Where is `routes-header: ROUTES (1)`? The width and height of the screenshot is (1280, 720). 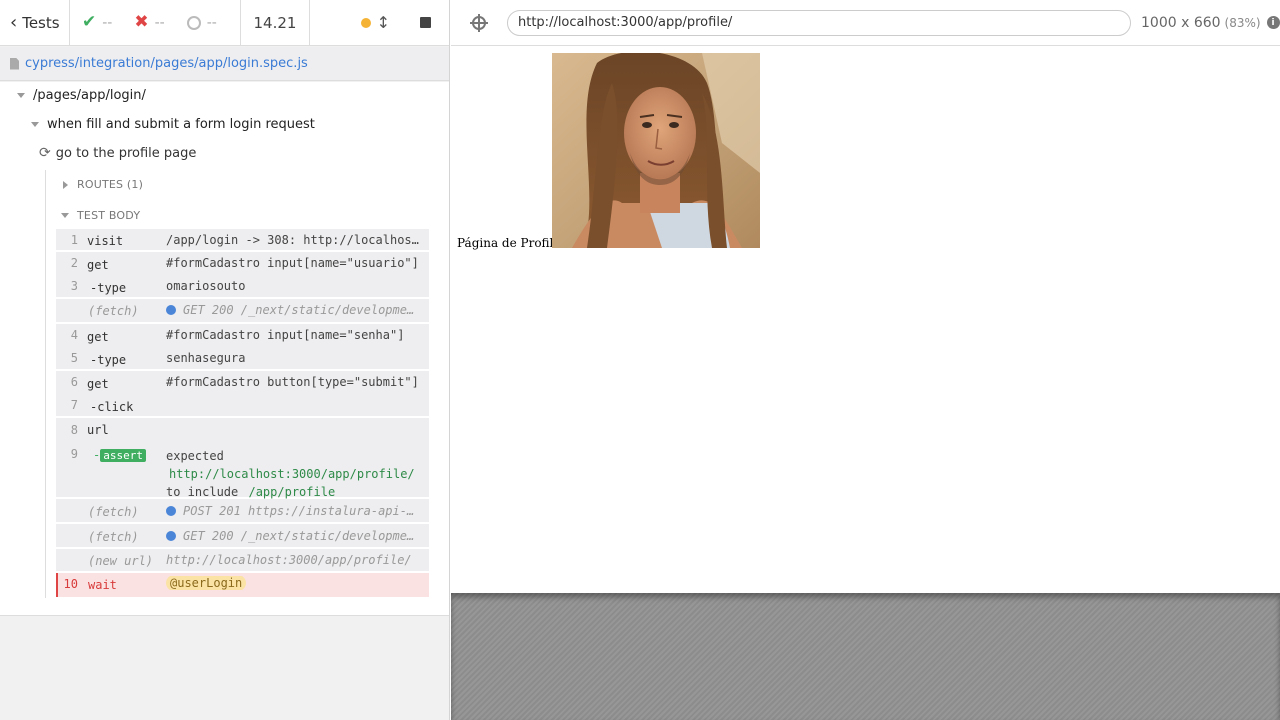
routes-header: ROUTES (1) is located at coordinates (103, 184).